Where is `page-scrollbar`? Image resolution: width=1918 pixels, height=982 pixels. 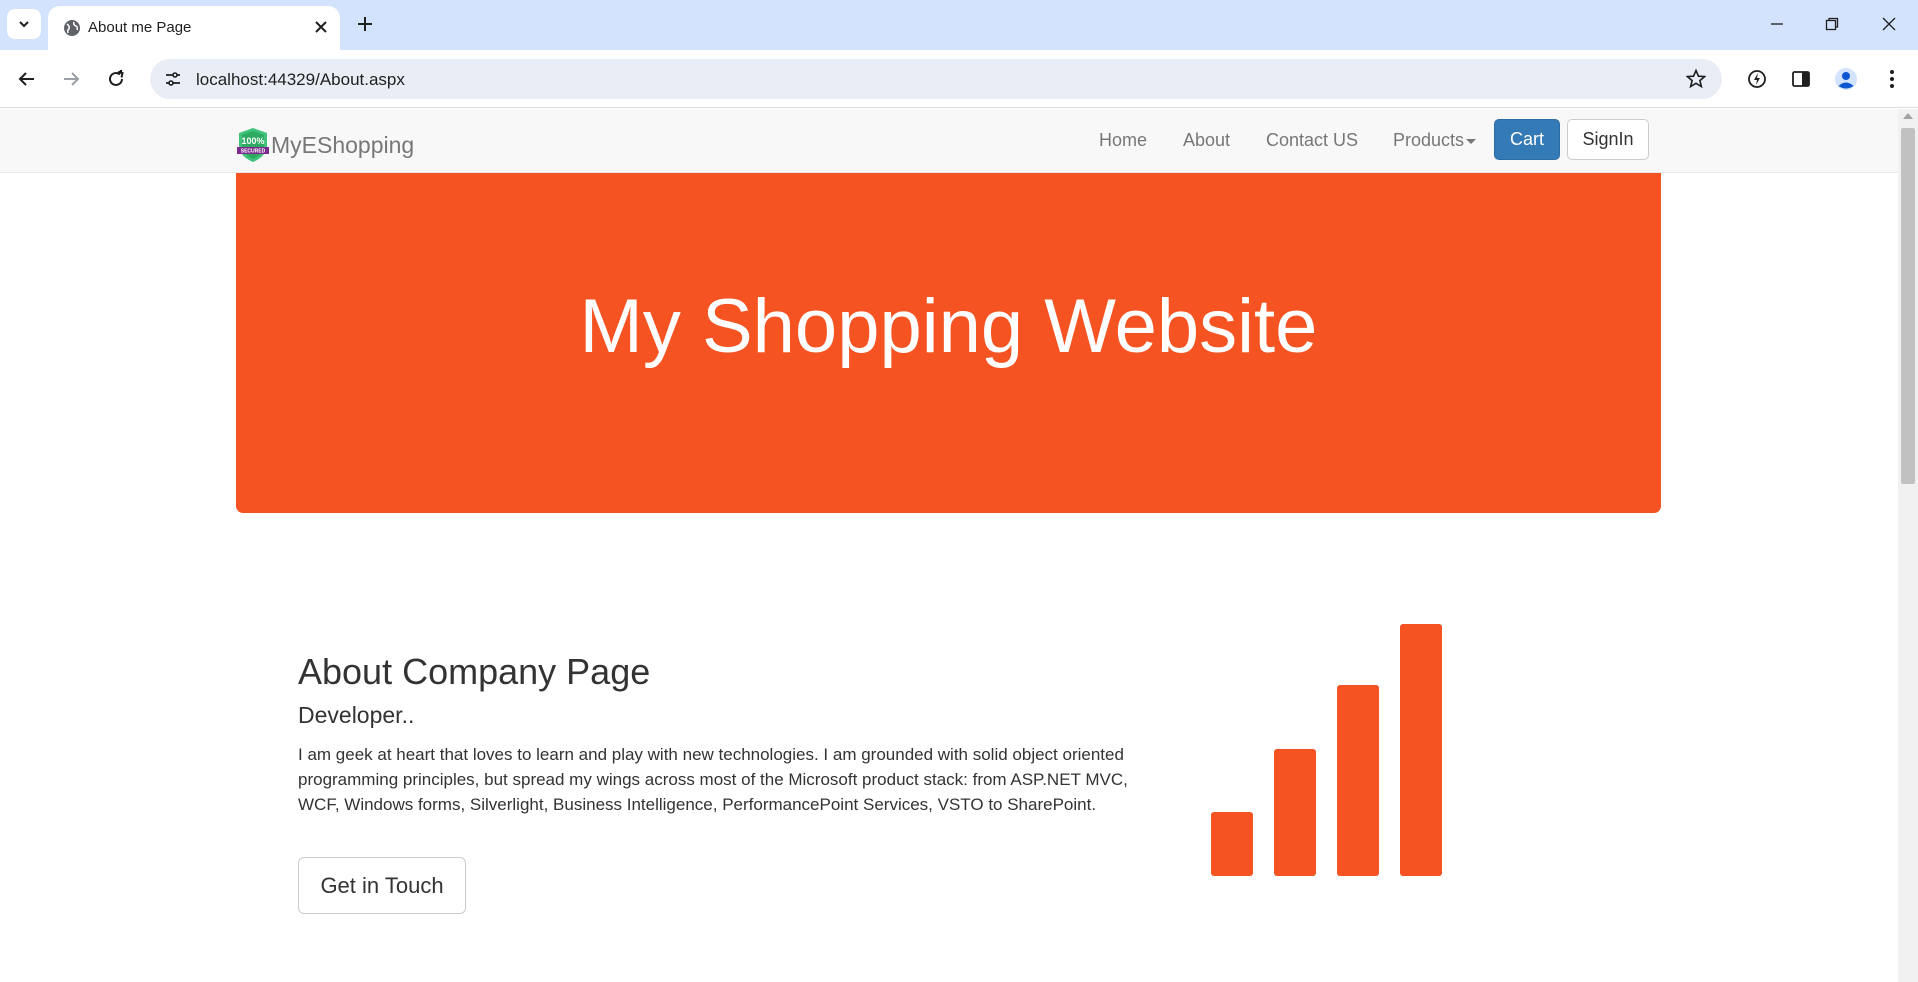 page-scrollbar is located at coordinates (1908, 545).